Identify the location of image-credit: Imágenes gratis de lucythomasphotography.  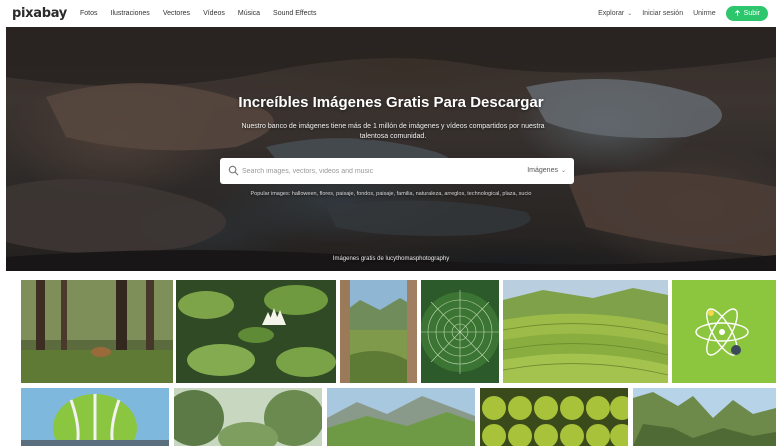
(391, 259).